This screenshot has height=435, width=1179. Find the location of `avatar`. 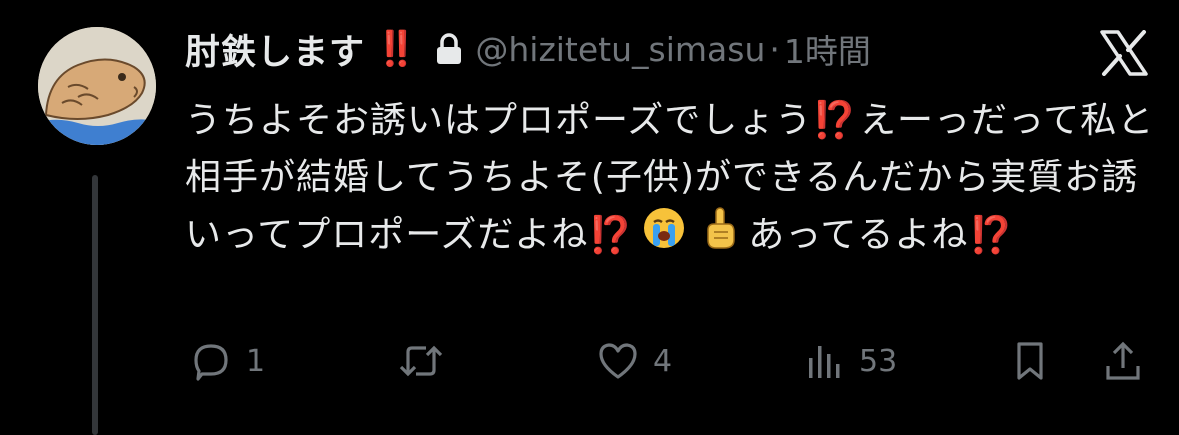

avatar is located at coordinates (97, 86).